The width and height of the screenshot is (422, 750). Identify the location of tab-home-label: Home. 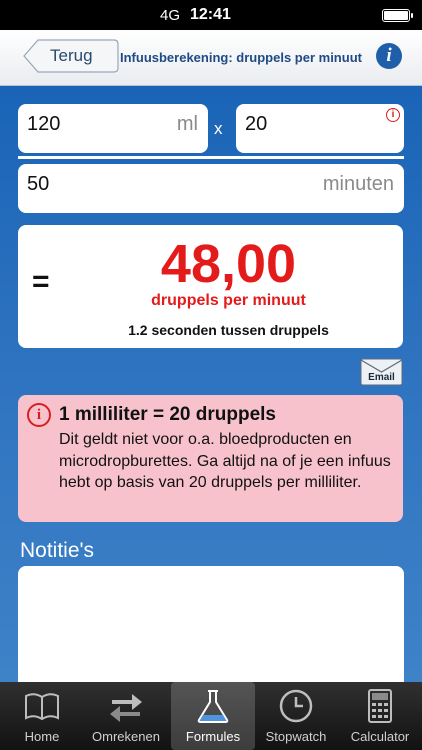
(42, 736).